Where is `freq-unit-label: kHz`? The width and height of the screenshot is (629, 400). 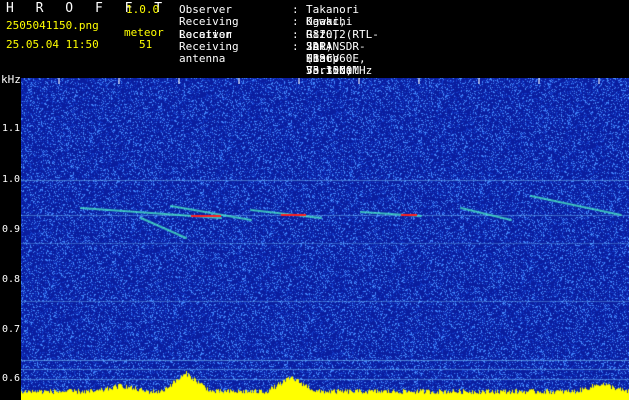 freq-unit-label: kHz is located at coordinates (11, 79).